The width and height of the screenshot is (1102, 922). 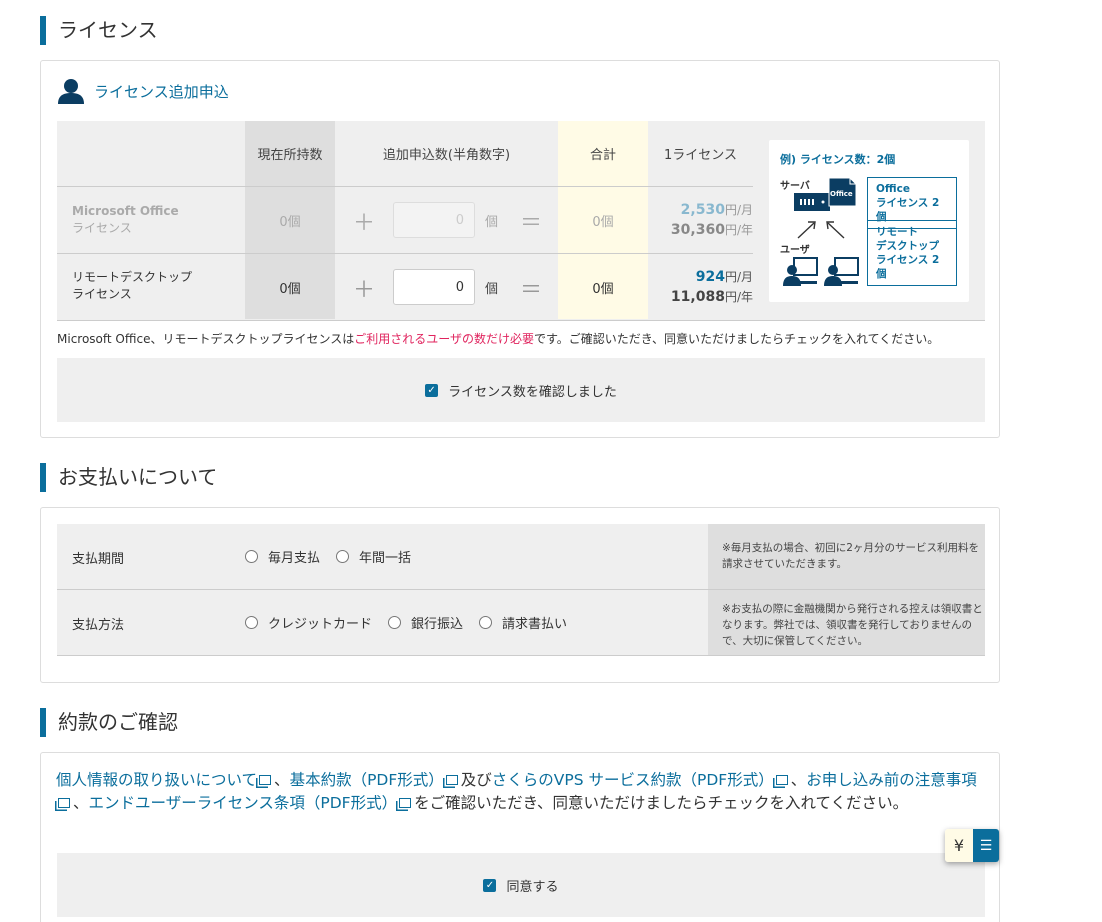 What do you see at coordinates (99, 30) in the screenshot?
I see `license-heading: ライセンス` at bounding box center [99, 30].